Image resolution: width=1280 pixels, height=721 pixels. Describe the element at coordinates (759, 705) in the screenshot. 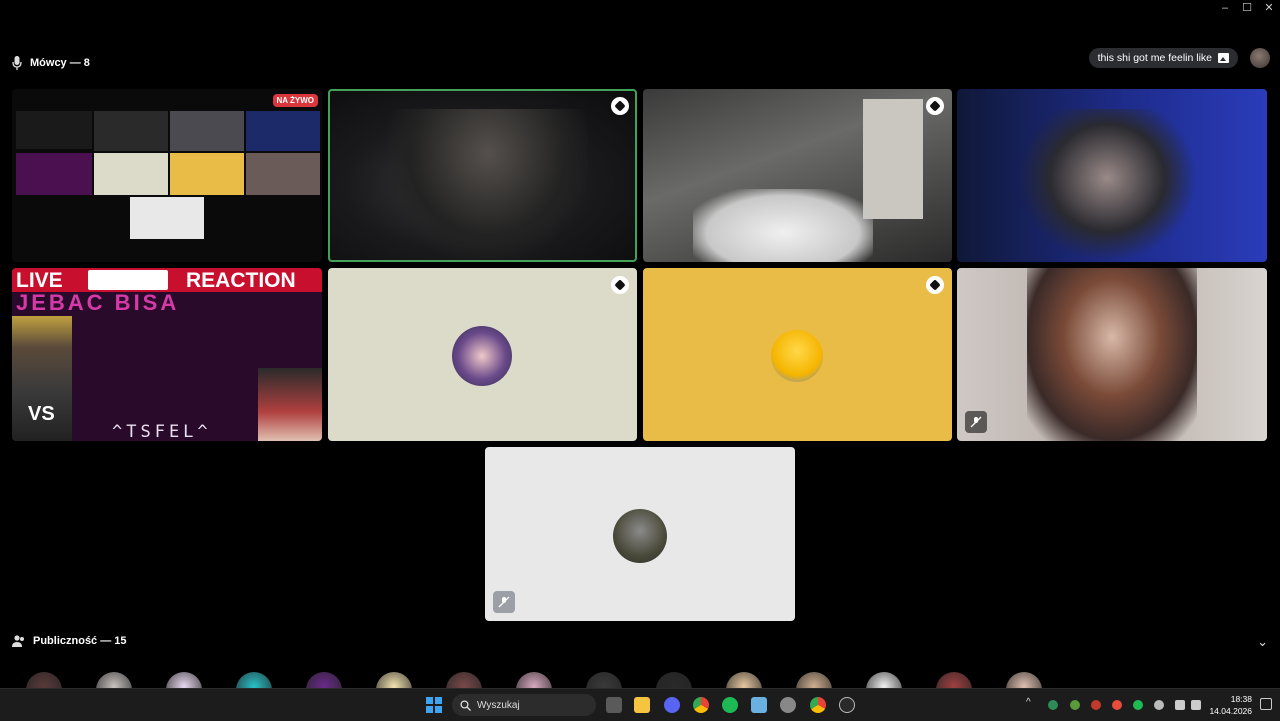

I see `notepad-icon` at that location.